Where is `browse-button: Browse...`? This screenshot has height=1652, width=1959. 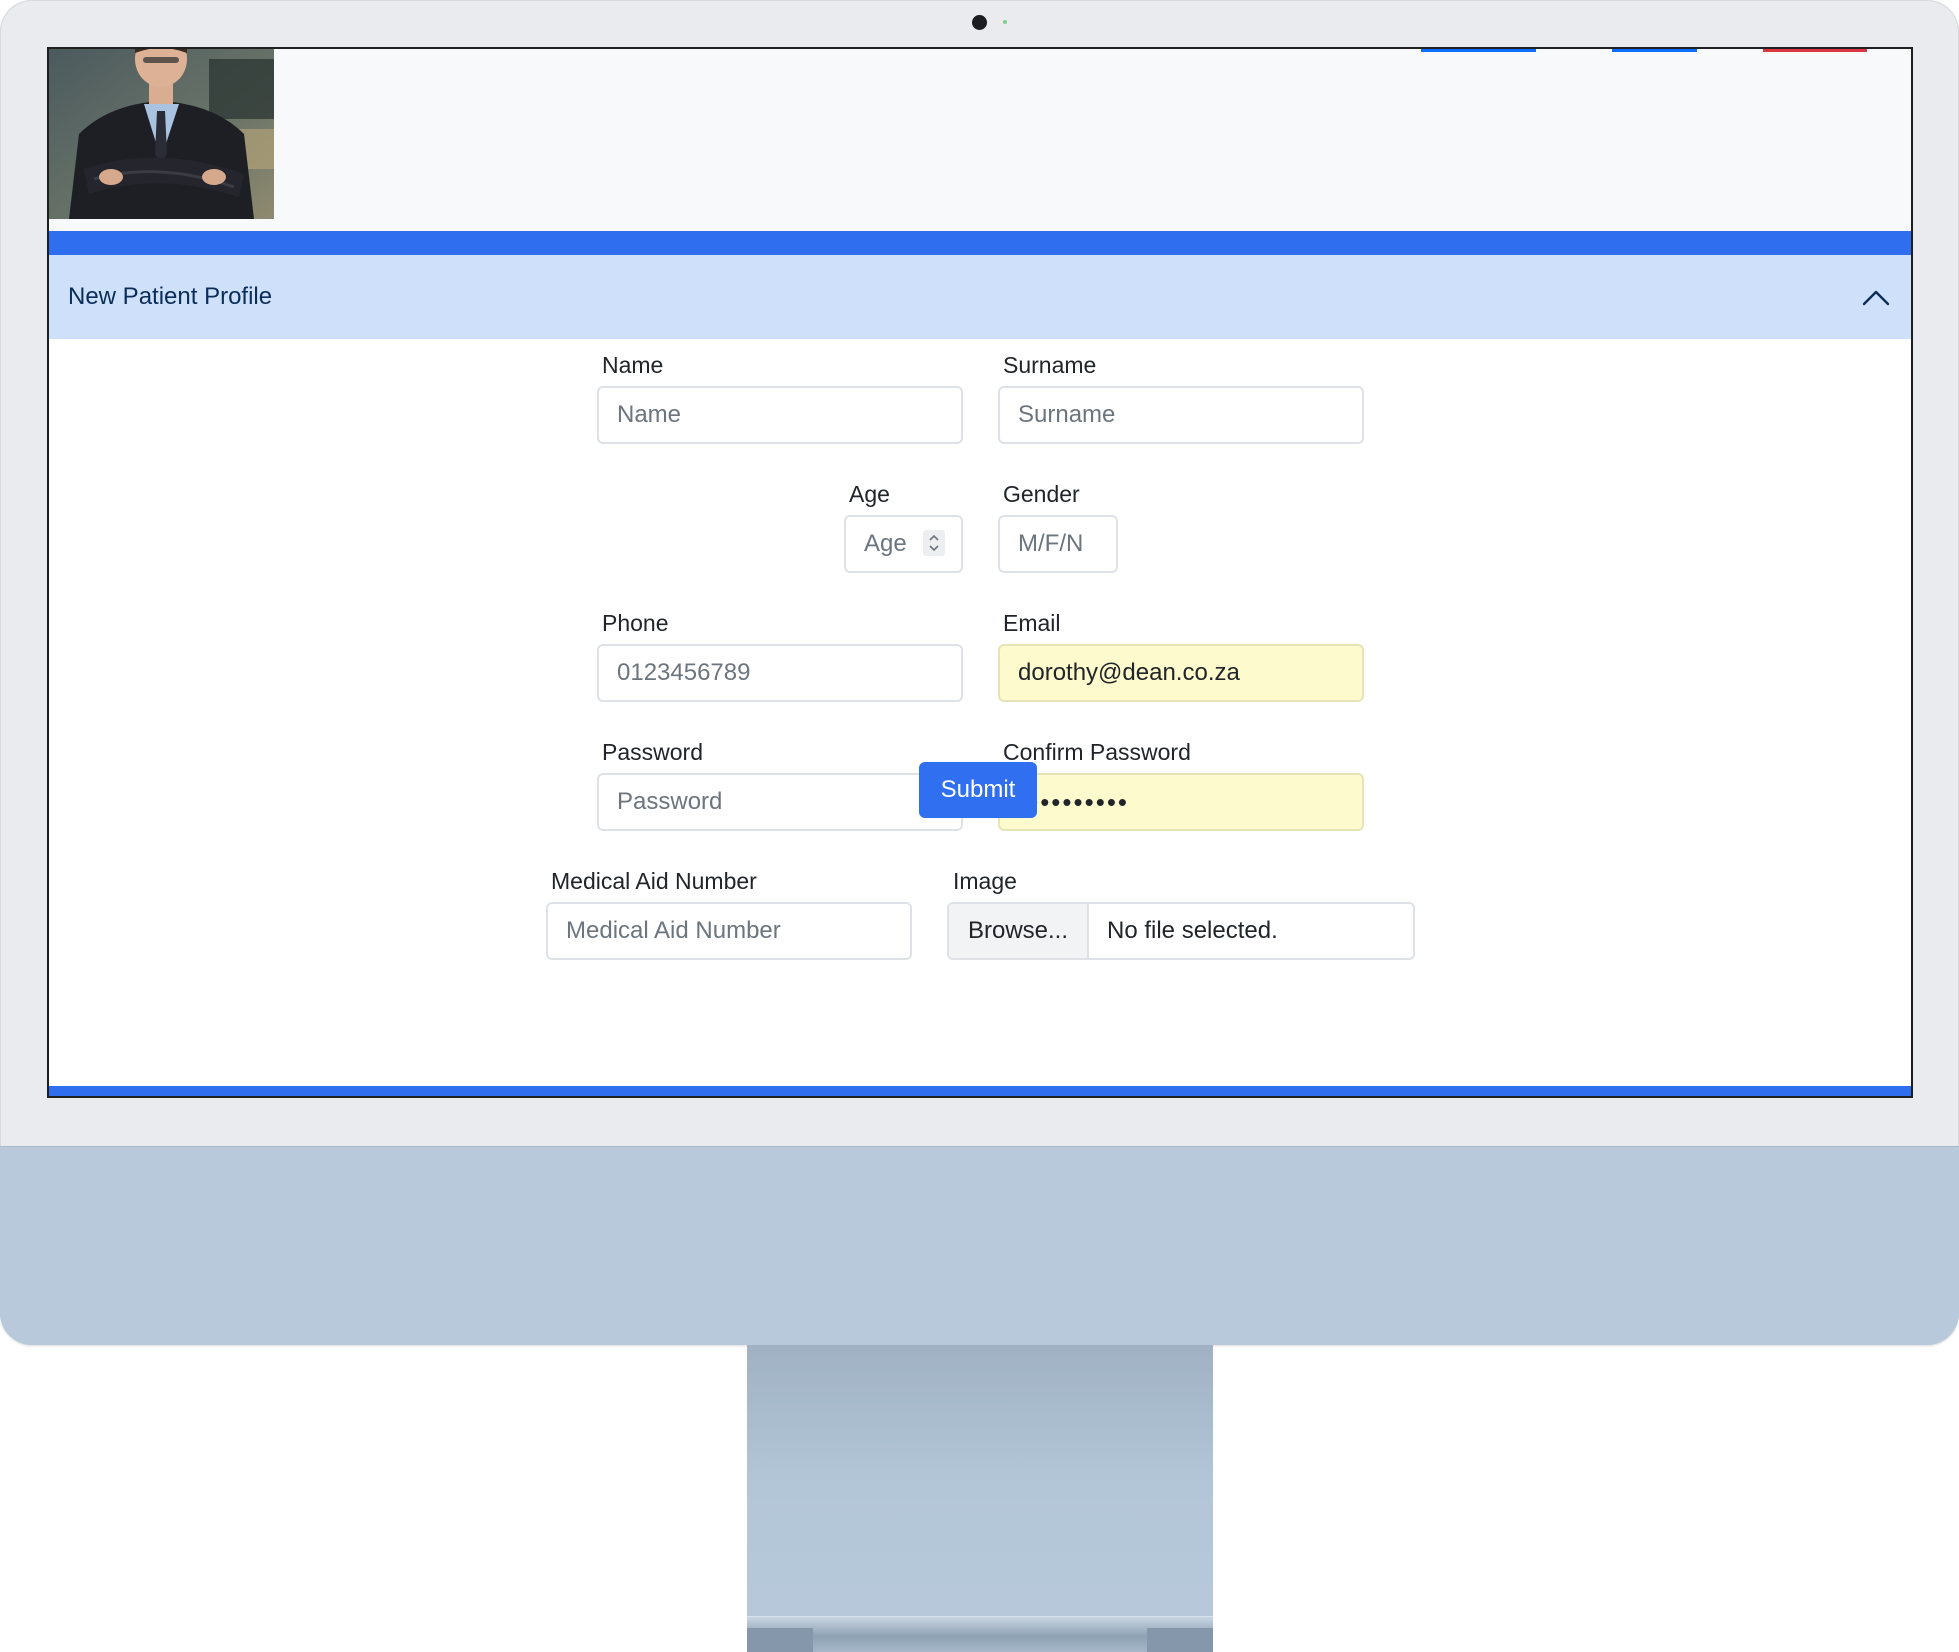
browse-button: Browse... is located at coordinates (1019, 931).